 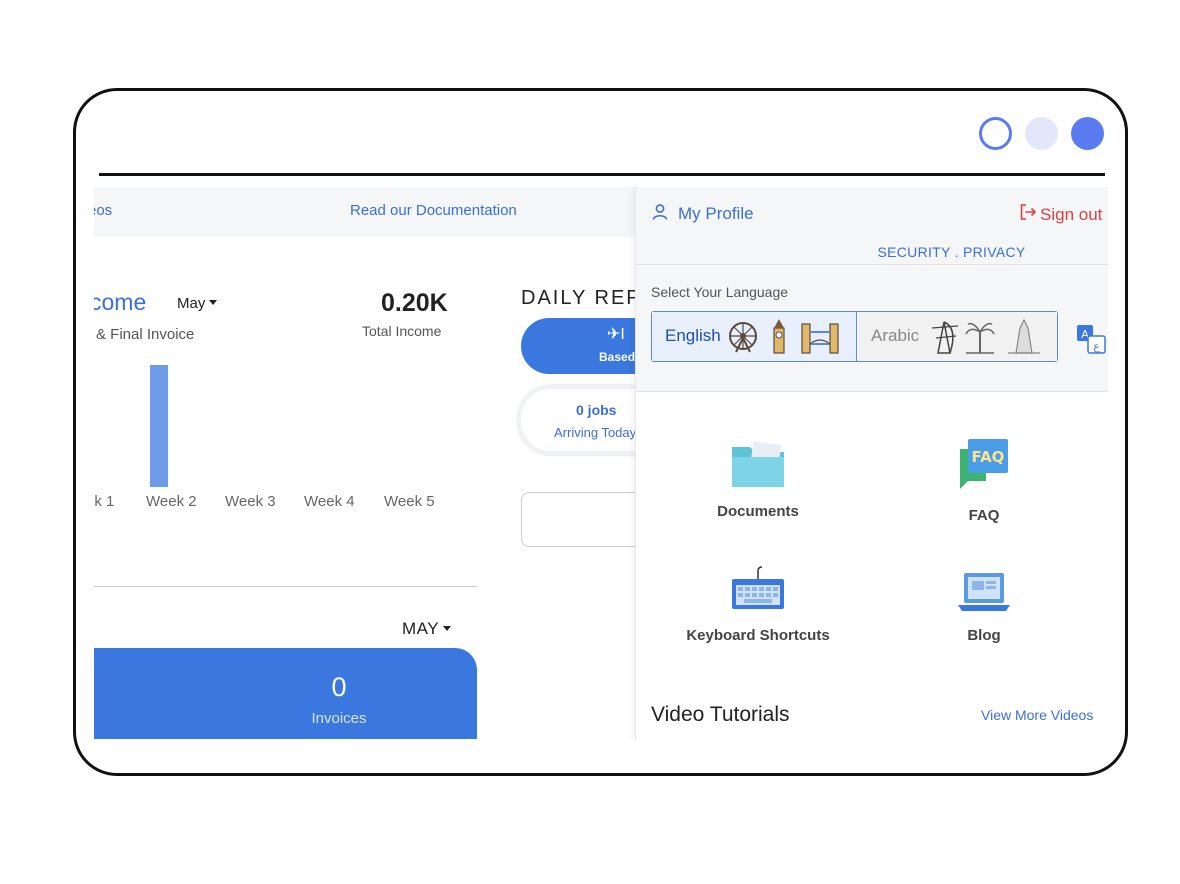 I want to click on blog-label: Blog, so click(x=984, y=635).